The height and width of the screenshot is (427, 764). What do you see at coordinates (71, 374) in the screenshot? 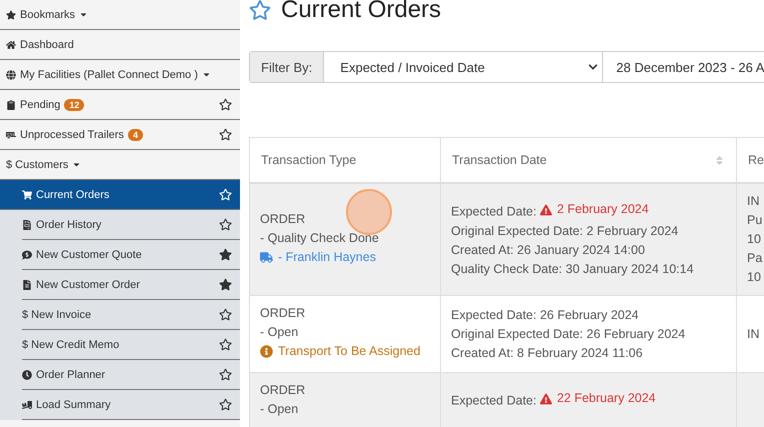
I see `item-label: Order Planner` at bounding box center [71, 374].